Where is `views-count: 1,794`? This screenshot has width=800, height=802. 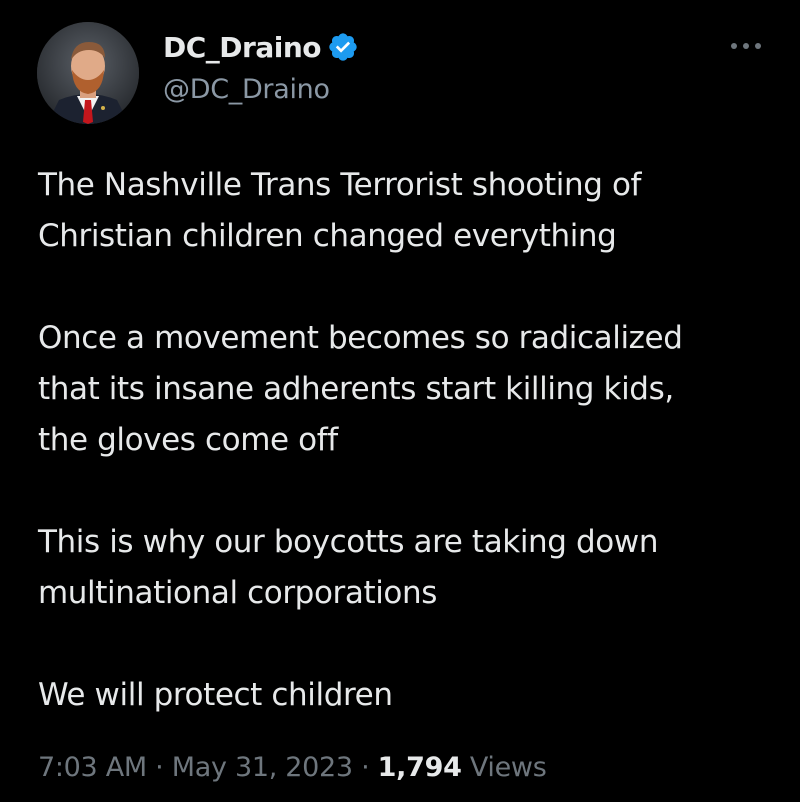
views-count: 1,794 is located at coordinates (420, 767).